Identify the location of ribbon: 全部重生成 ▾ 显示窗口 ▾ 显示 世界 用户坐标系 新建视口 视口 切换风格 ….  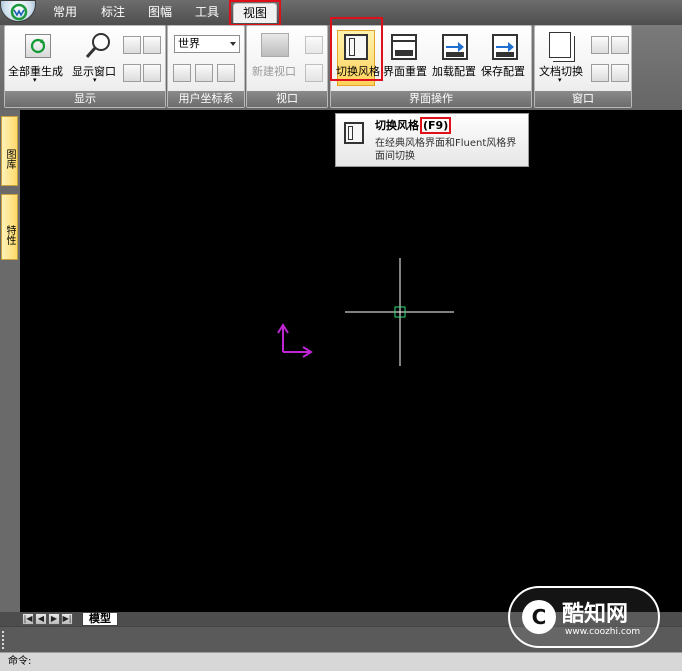
(341, 63).